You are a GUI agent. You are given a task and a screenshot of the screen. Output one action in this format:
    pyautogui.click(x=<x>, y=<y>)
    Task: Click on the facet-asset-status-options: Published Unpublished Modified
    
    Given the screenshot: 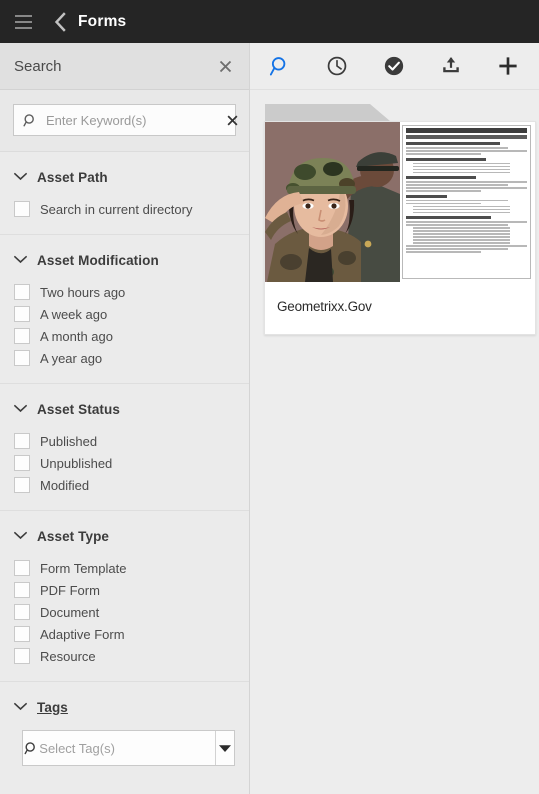 What is the action you would take?
    pyautogui.click(x=124, y=458)
    